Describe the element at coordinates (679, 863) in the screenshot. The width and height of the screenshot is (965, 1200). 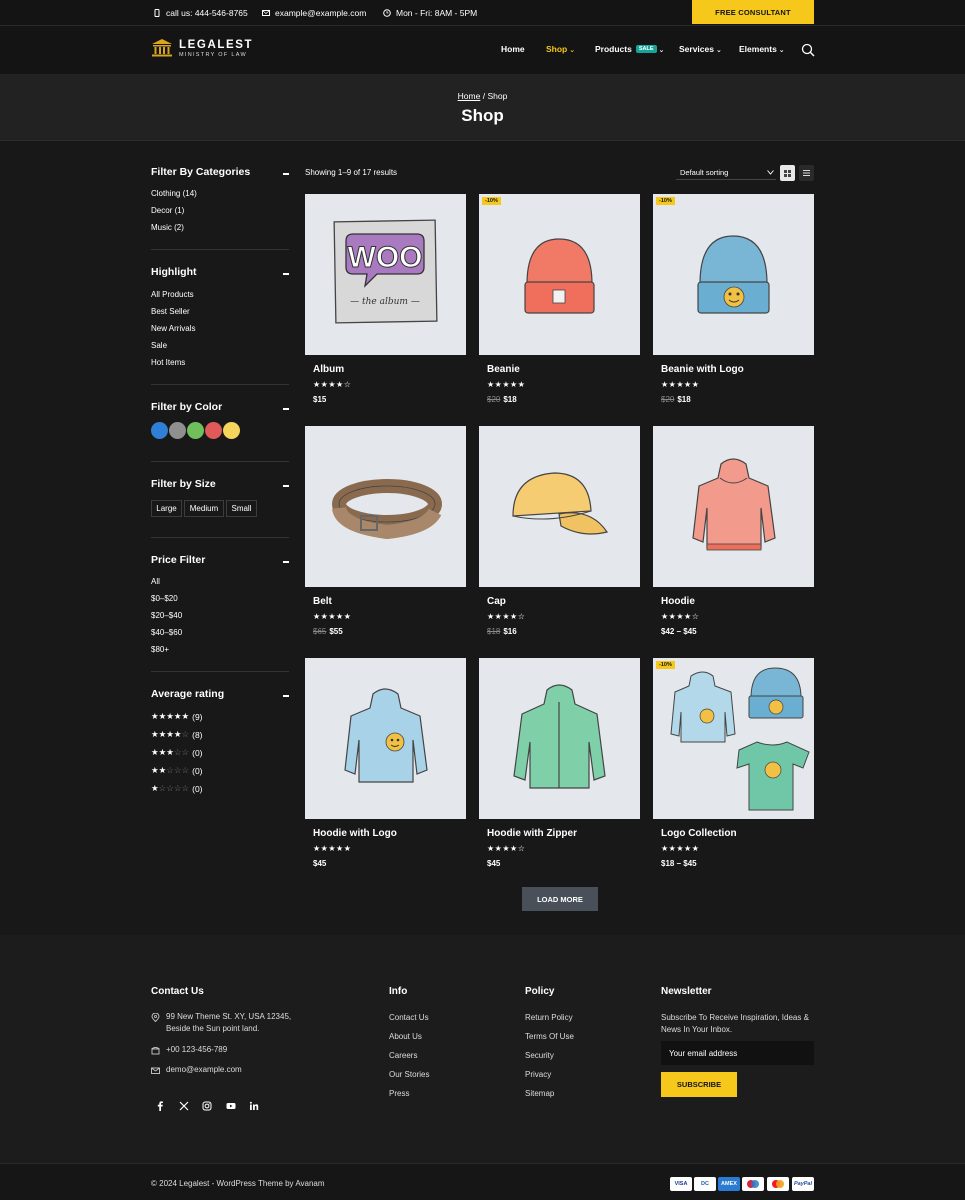
I see `price-current: $18 – $45` at that location.